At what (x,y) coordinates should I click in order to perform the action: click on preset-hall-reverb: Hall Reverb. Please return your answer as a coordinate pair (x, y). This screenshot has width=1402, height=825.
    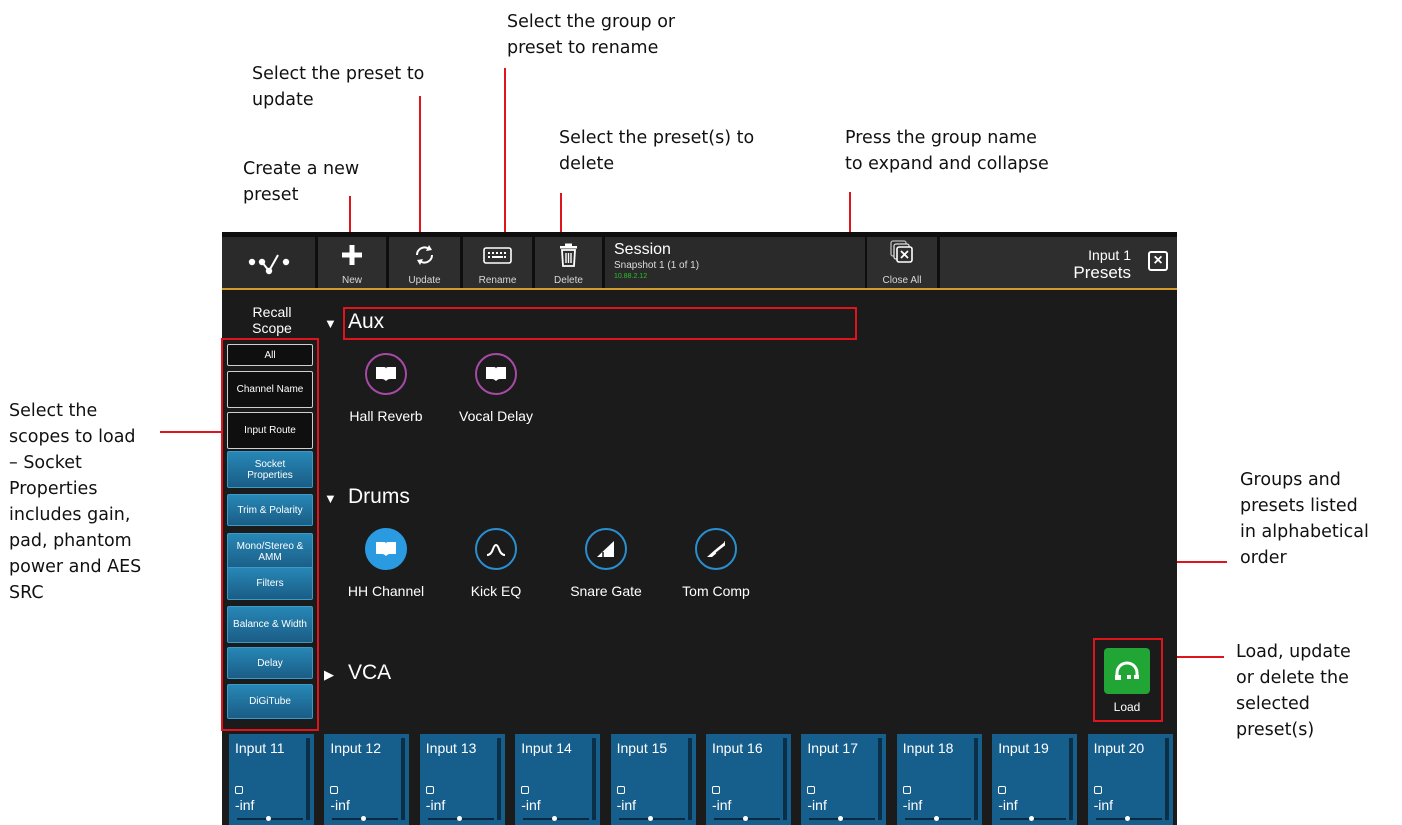
    Looking at the image, I should click on (386, 388).